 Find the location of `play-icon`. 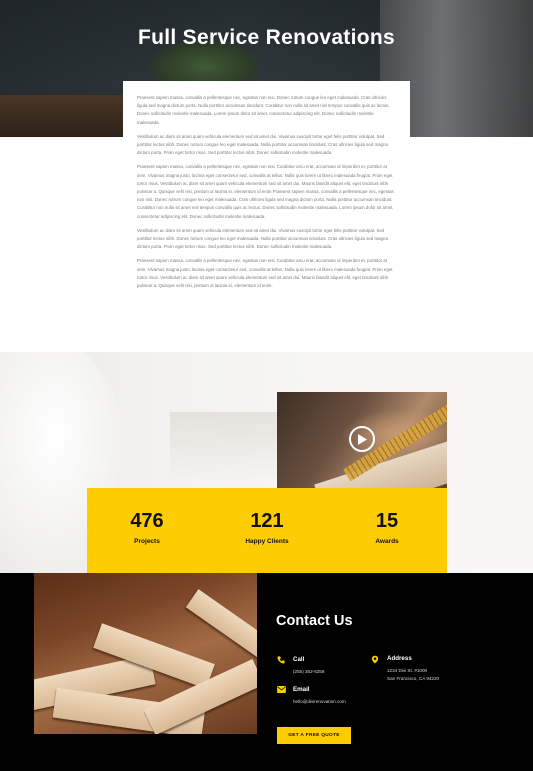

play-icon is located at coordinates (362, 439).